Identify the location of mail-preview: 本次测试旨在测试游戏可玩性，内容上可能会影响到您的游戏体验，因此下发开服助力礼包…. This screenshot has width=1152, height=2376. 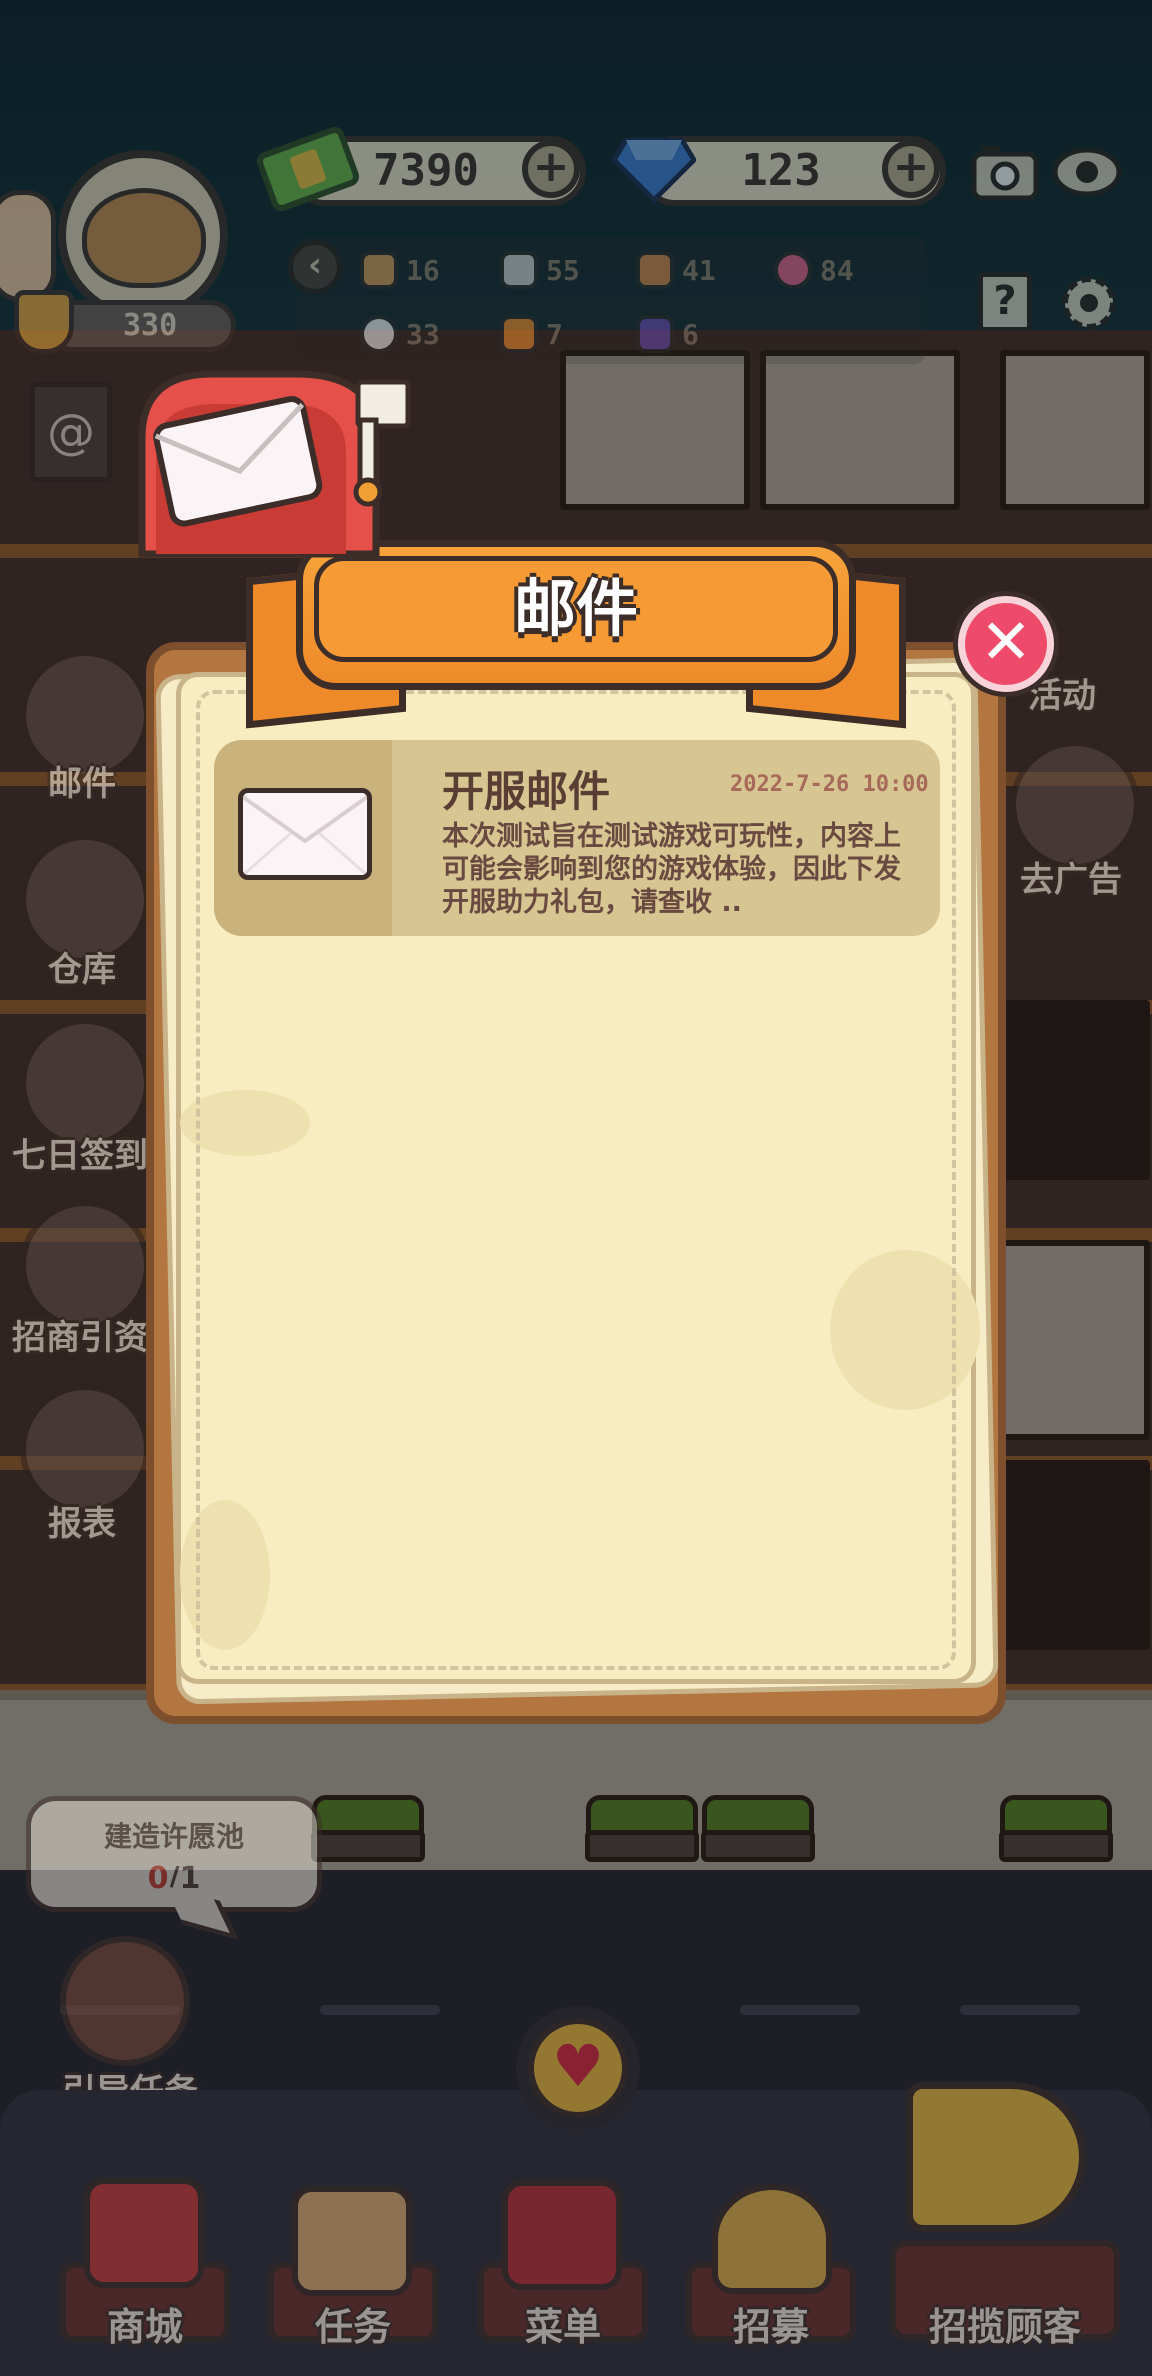
(671, 869).